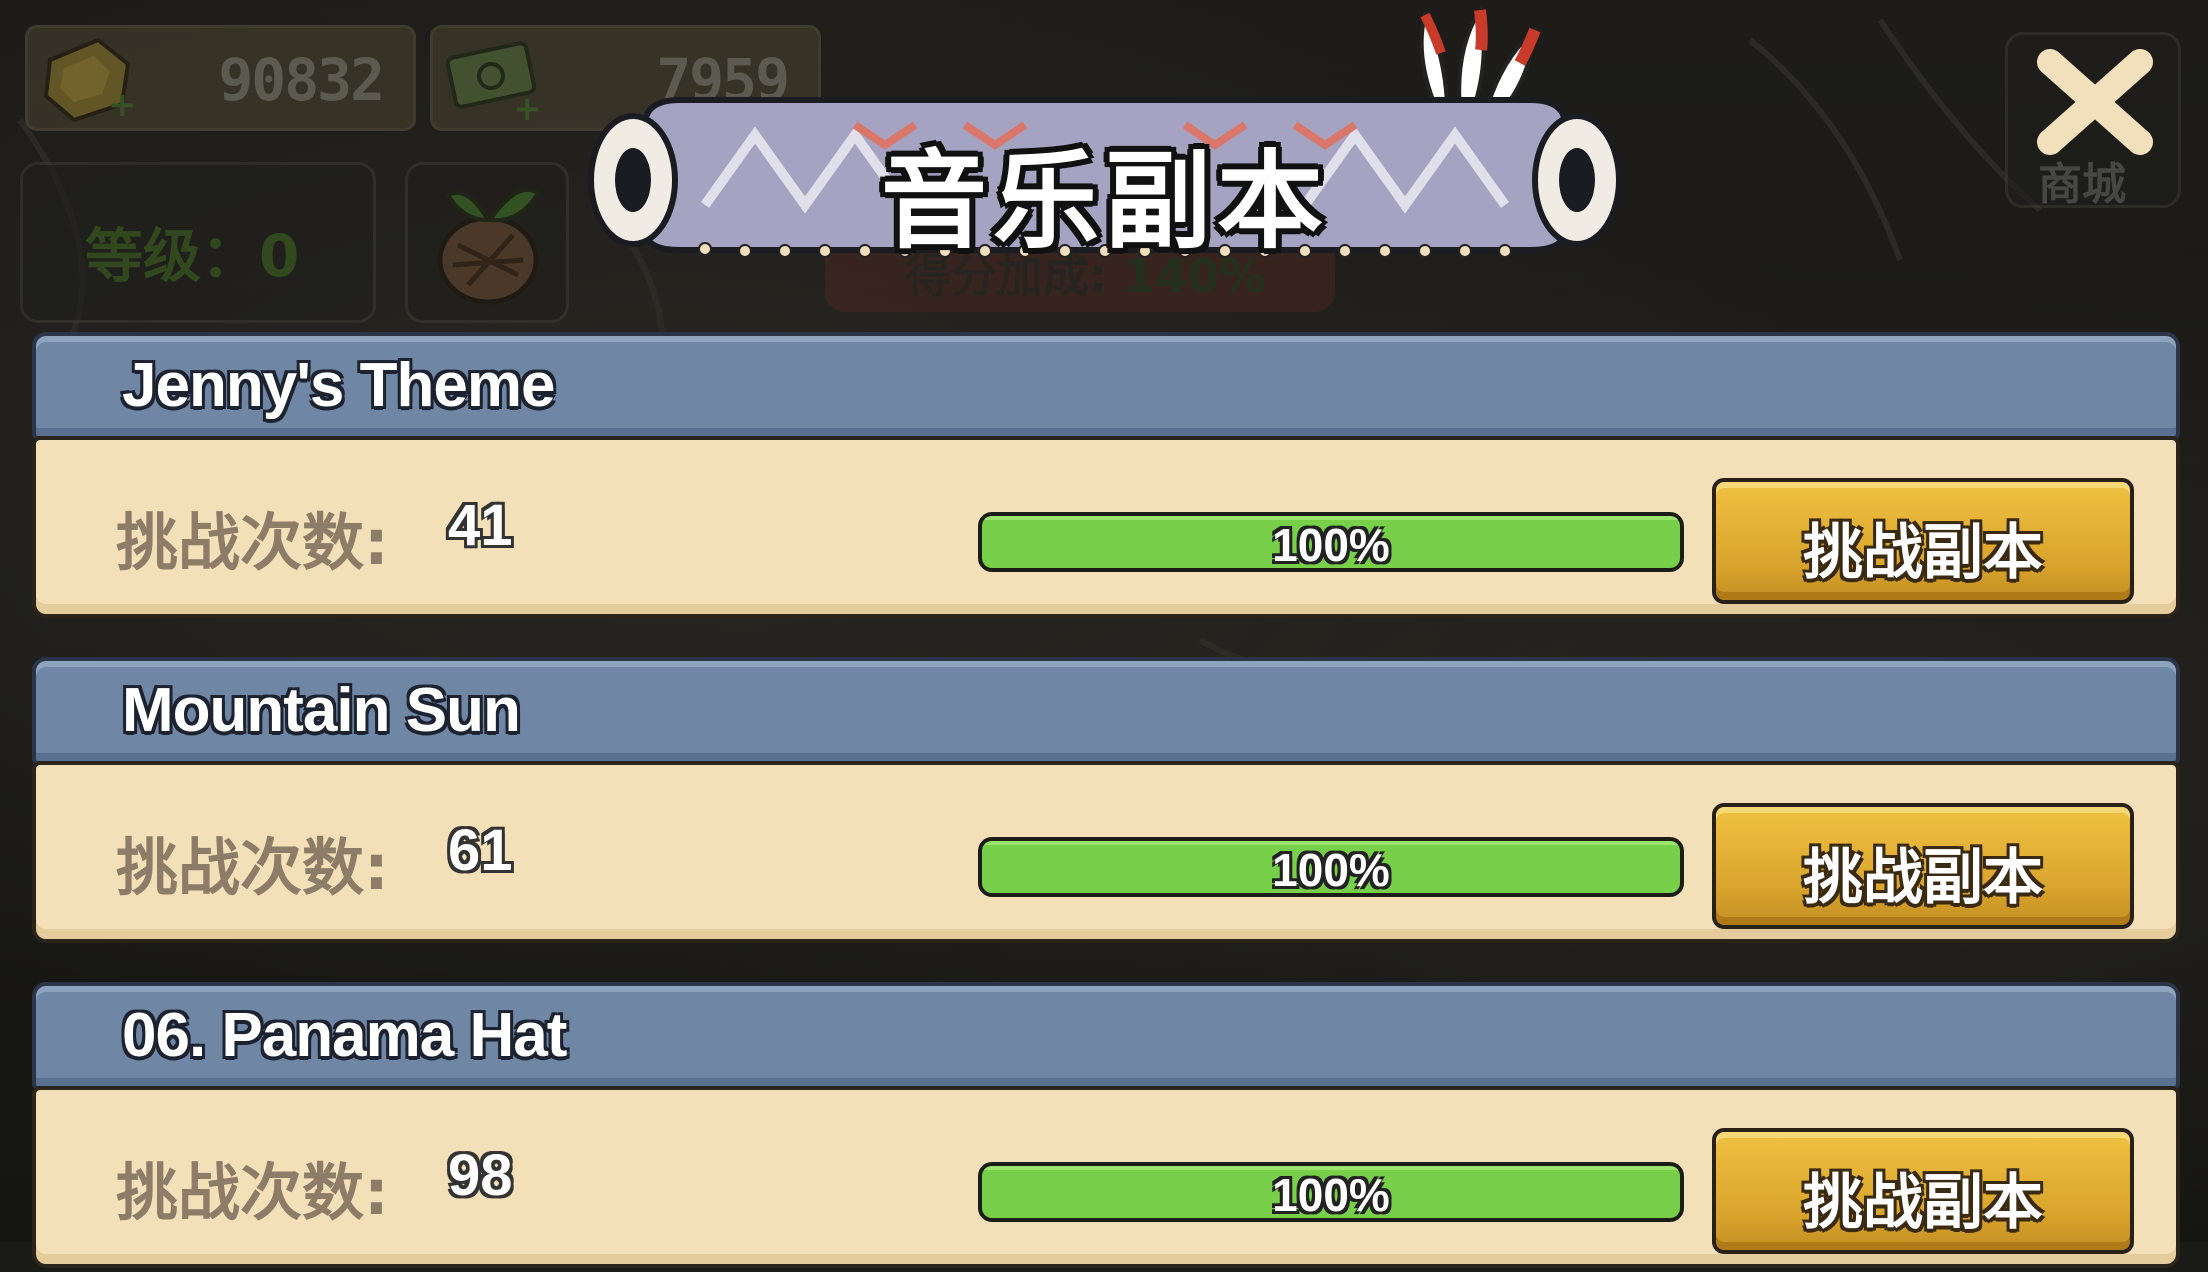  What do you see at coordinates (491, 79) in the screenshot?
I see `cash-stack-icon: +` at bounding box center [491, 79].